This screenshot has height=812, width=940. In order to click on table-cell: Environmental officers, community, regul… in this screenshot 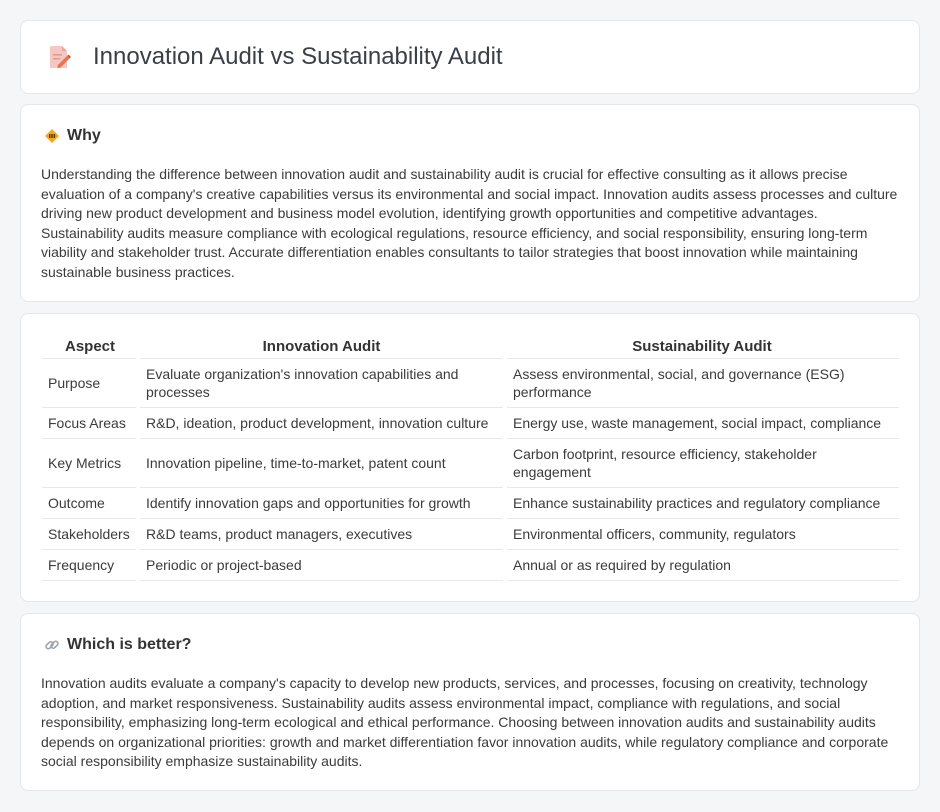, I will do `click(701, 533)`.